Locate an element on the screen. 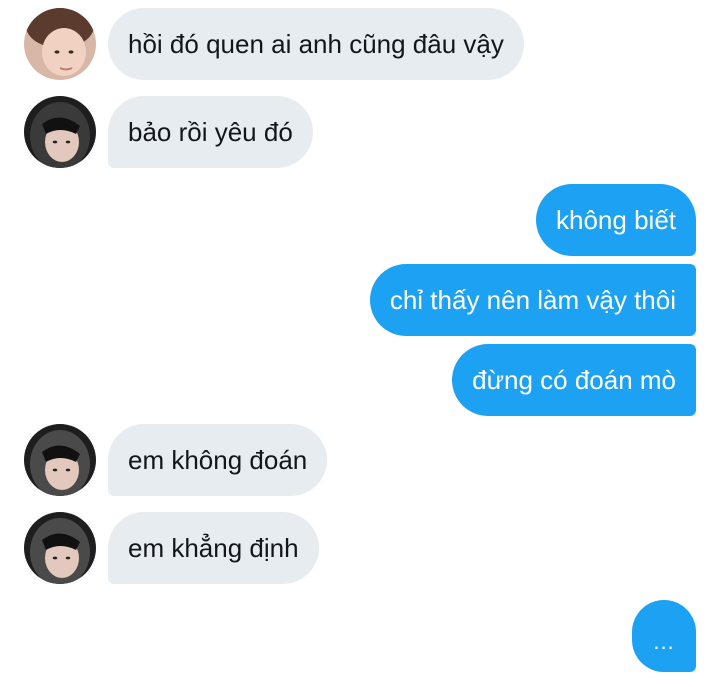  message-text: em không đoán is located at coordinates (218, 460).